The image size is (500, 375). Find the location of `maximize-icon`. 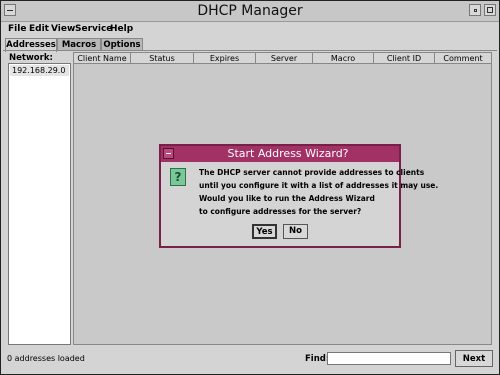

maximize-icon is located at coordinates (490, 10).